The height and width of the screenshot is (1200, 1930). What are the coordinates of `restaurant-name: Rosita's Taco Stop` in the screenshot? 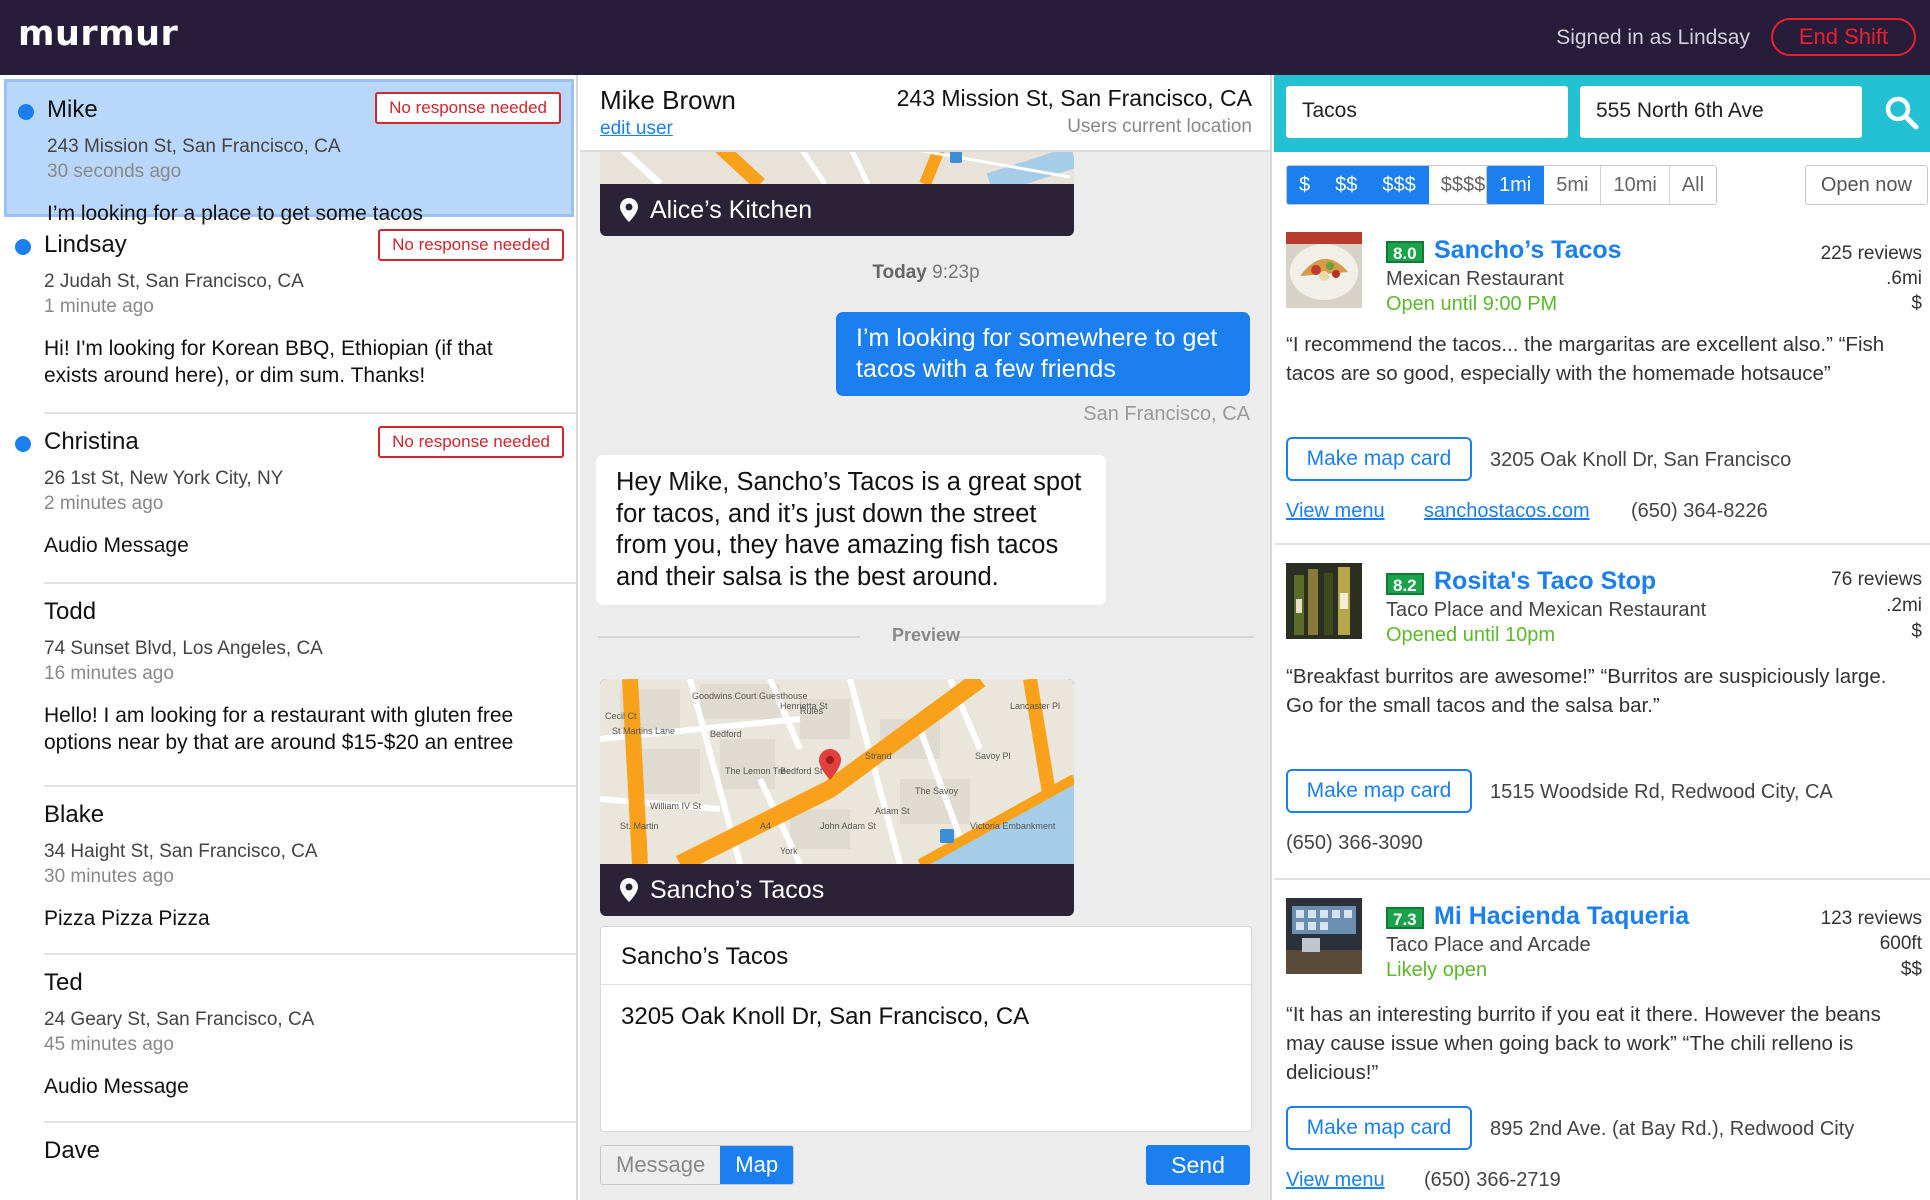 It's located at (1545, 581).